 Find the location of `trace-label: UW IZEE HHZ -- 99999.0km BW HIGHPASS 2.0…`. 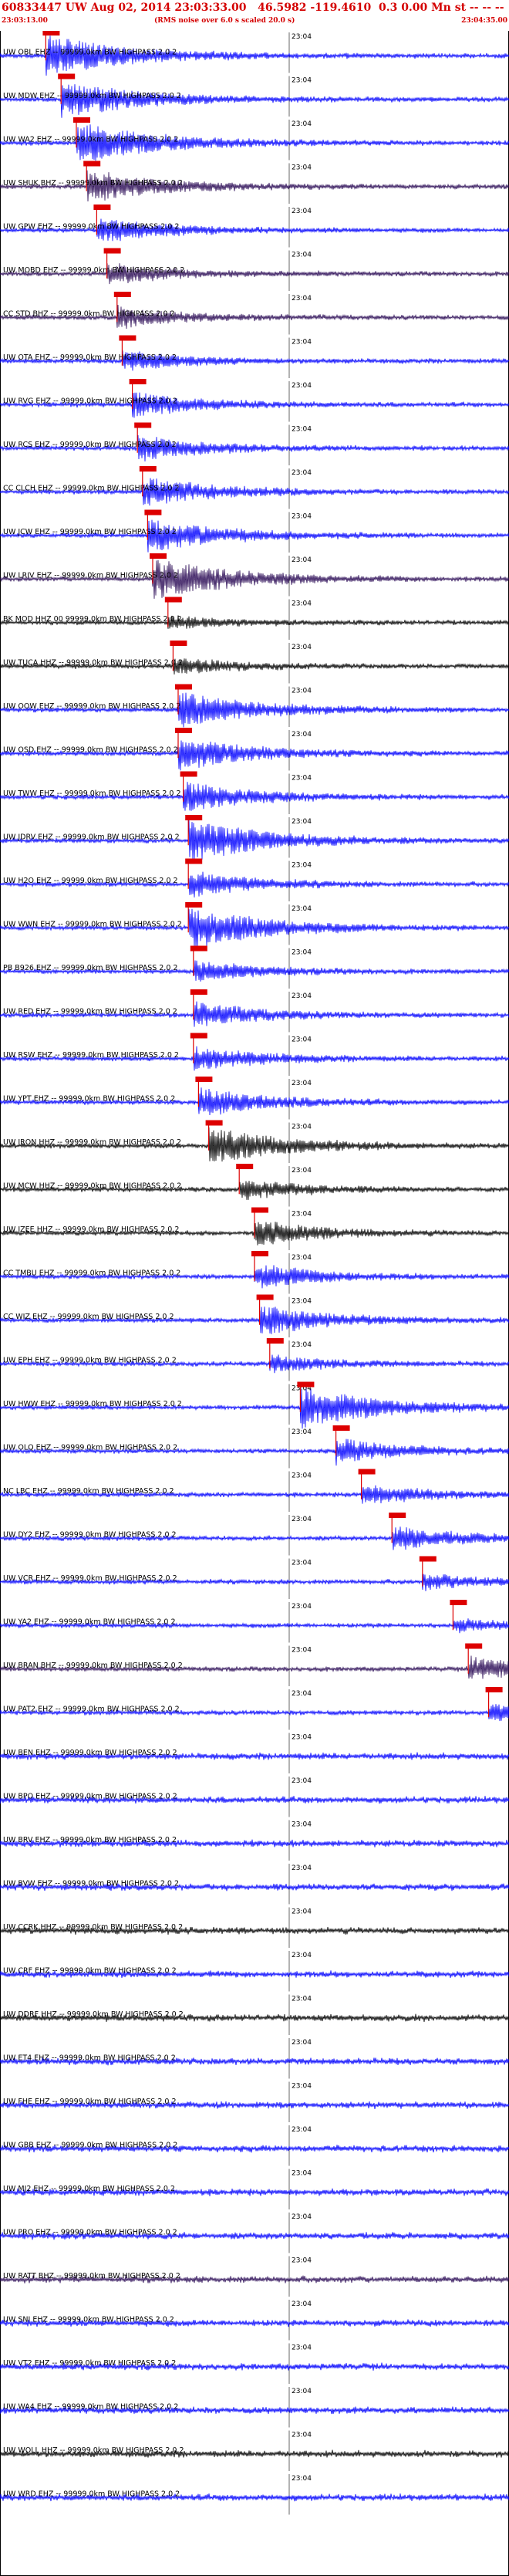

trace-label: UW IZEE HHZ -- 99999.0km BW HIGHPASS 2.0… is located at coordinates (91, 1229).